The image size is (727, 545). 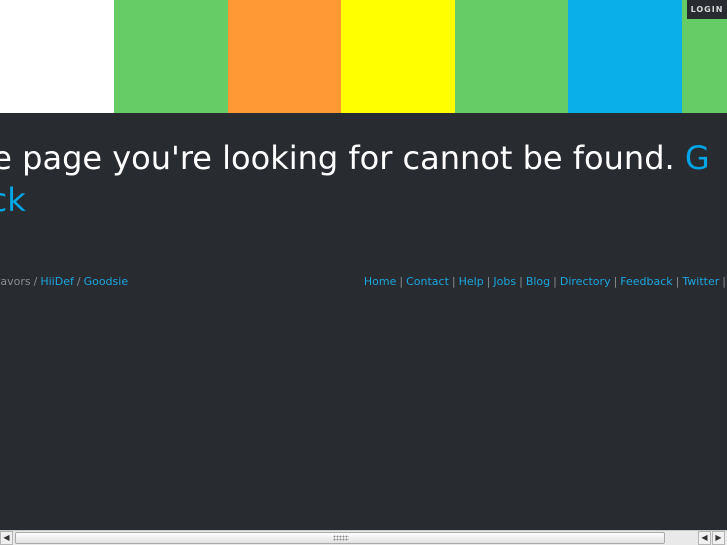 What do you see at coordinates (504, 281) in the screenshot?
I see `footer-link-jobs: Jobs` at bounding box center [504, 281].